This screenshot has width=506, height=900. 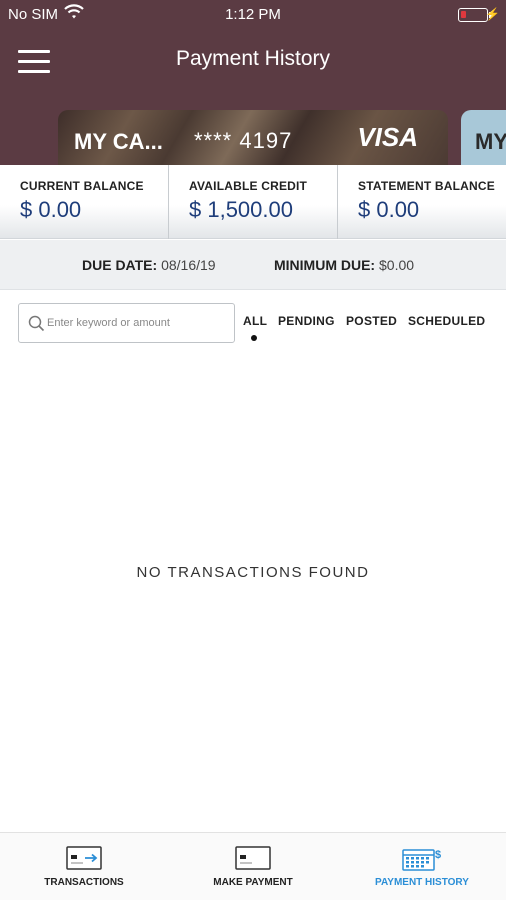 I want to click on tab-payment-history: $ PAYMENT HISTORY, so click(x=422, y=866).